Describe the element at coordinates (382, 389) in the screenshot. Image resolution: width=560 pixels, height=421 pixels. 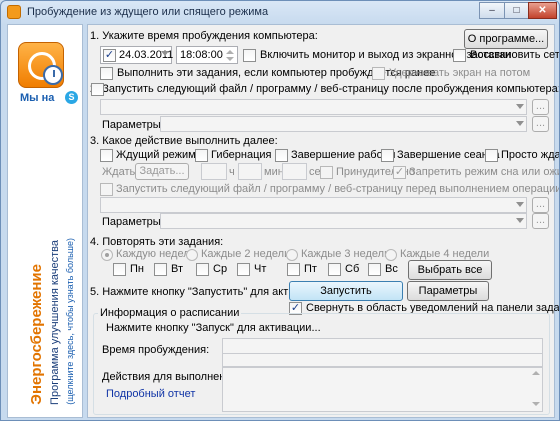
I see `actions-list` at that location.